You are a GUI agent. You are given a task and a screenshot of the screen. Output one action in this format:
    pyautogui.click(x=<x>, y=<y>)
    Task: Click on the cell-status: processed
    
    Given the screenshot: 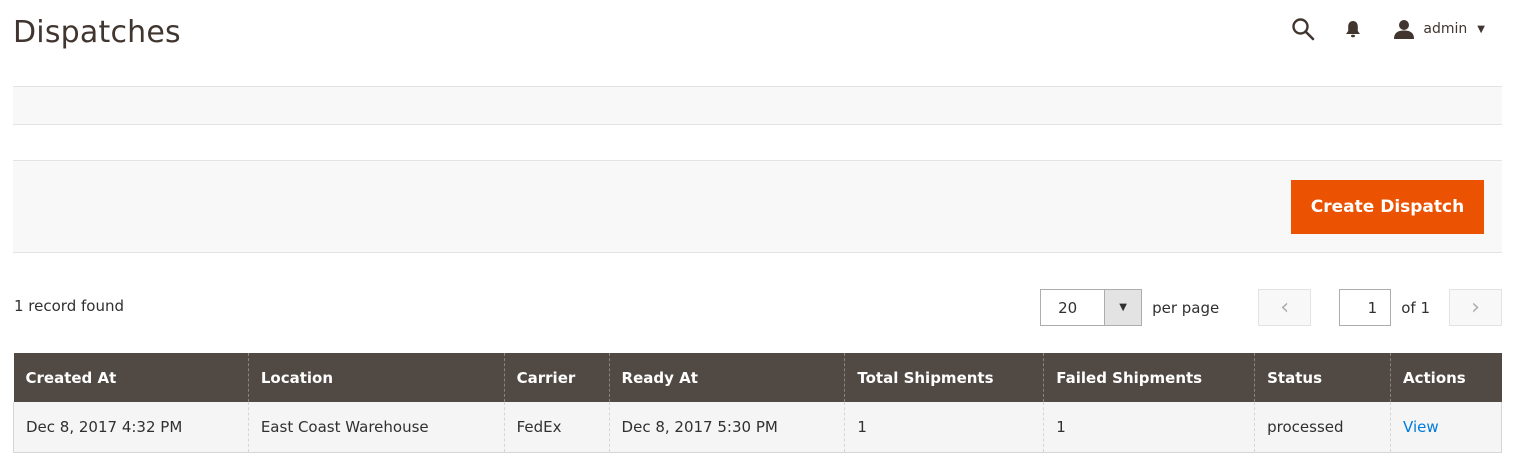 What is the action you would take?
    pyautogui.click(x=1322, y=427)
    